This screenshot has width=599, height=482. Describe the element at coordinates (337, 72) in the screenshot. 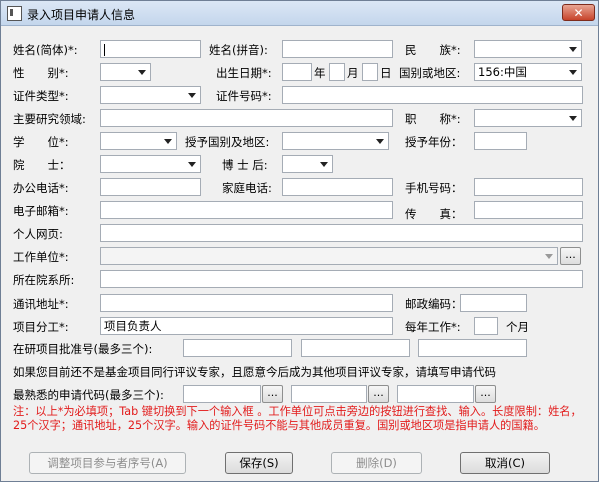

I see `birth-month-input` at that location.